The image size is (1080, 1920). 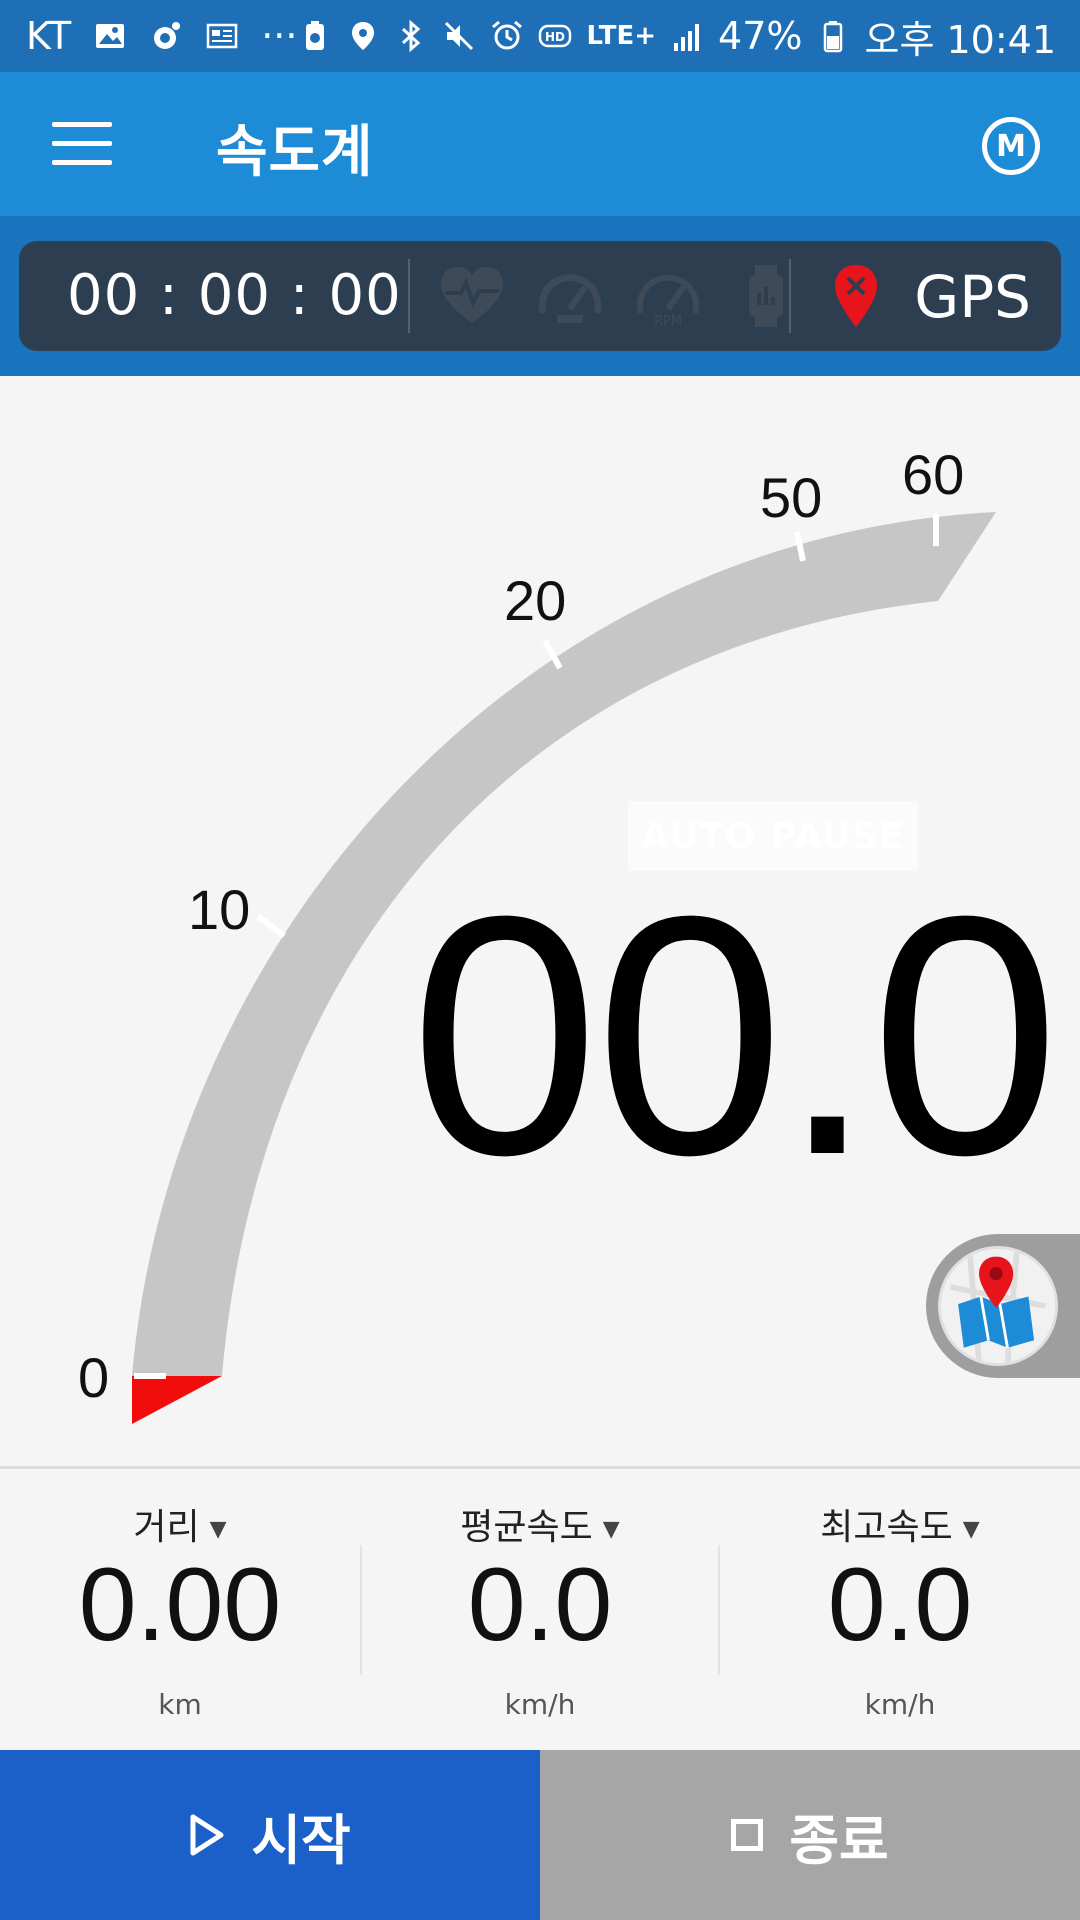 I want to click on gauge-tick-label: 50, so click(x=791, y=497).